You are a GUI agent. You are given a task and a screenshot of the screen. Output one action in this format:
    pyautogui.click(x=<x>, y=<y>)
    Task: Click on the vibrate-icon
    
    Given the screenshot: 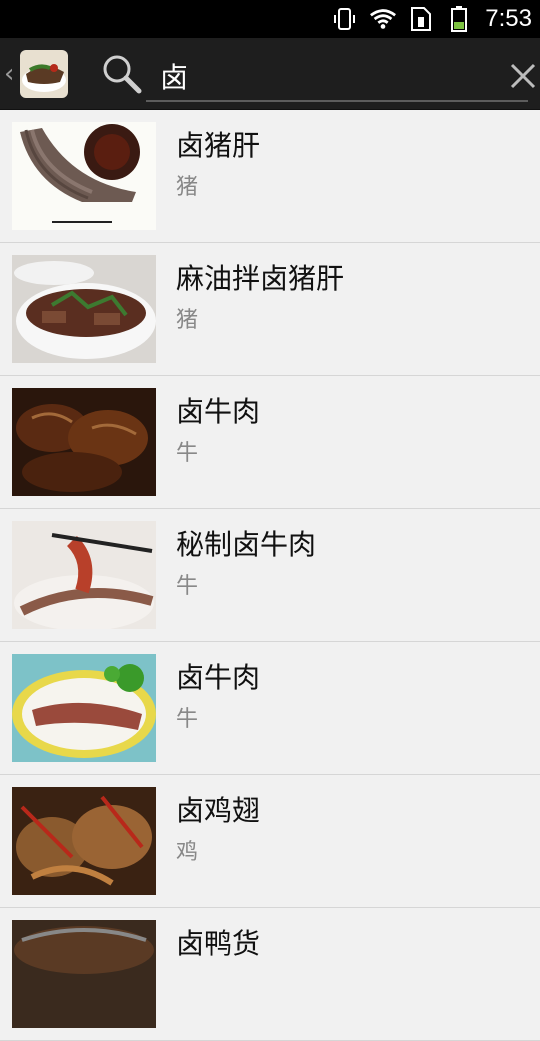 What is the action you would take?
    pyautogui.click(x=345, y=19)
    